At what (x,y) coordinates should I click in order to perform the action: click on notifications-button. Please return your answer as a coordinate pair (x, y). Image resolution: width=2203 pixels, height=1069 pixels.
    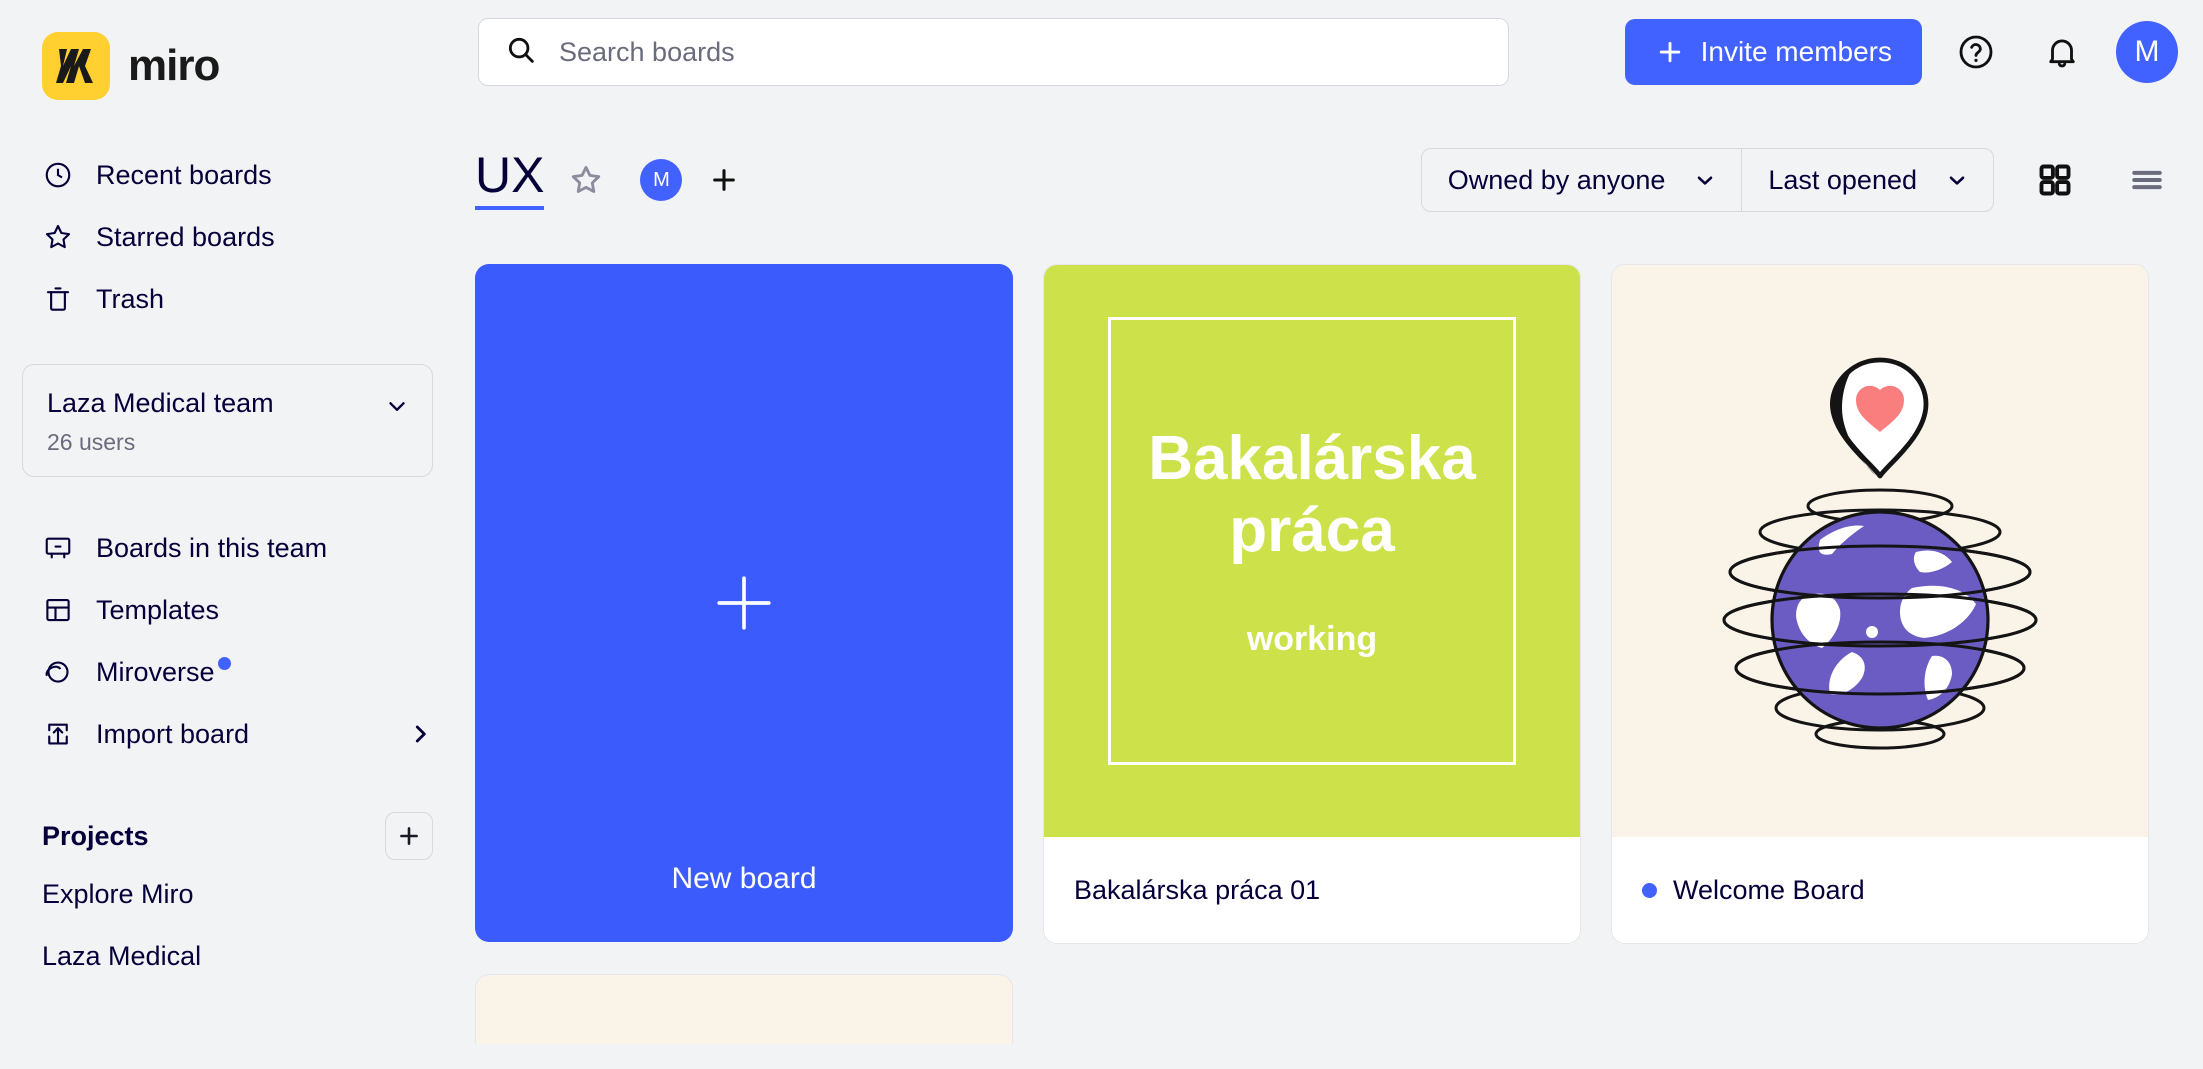
    Looking at the image, I should click on (2062, 52).